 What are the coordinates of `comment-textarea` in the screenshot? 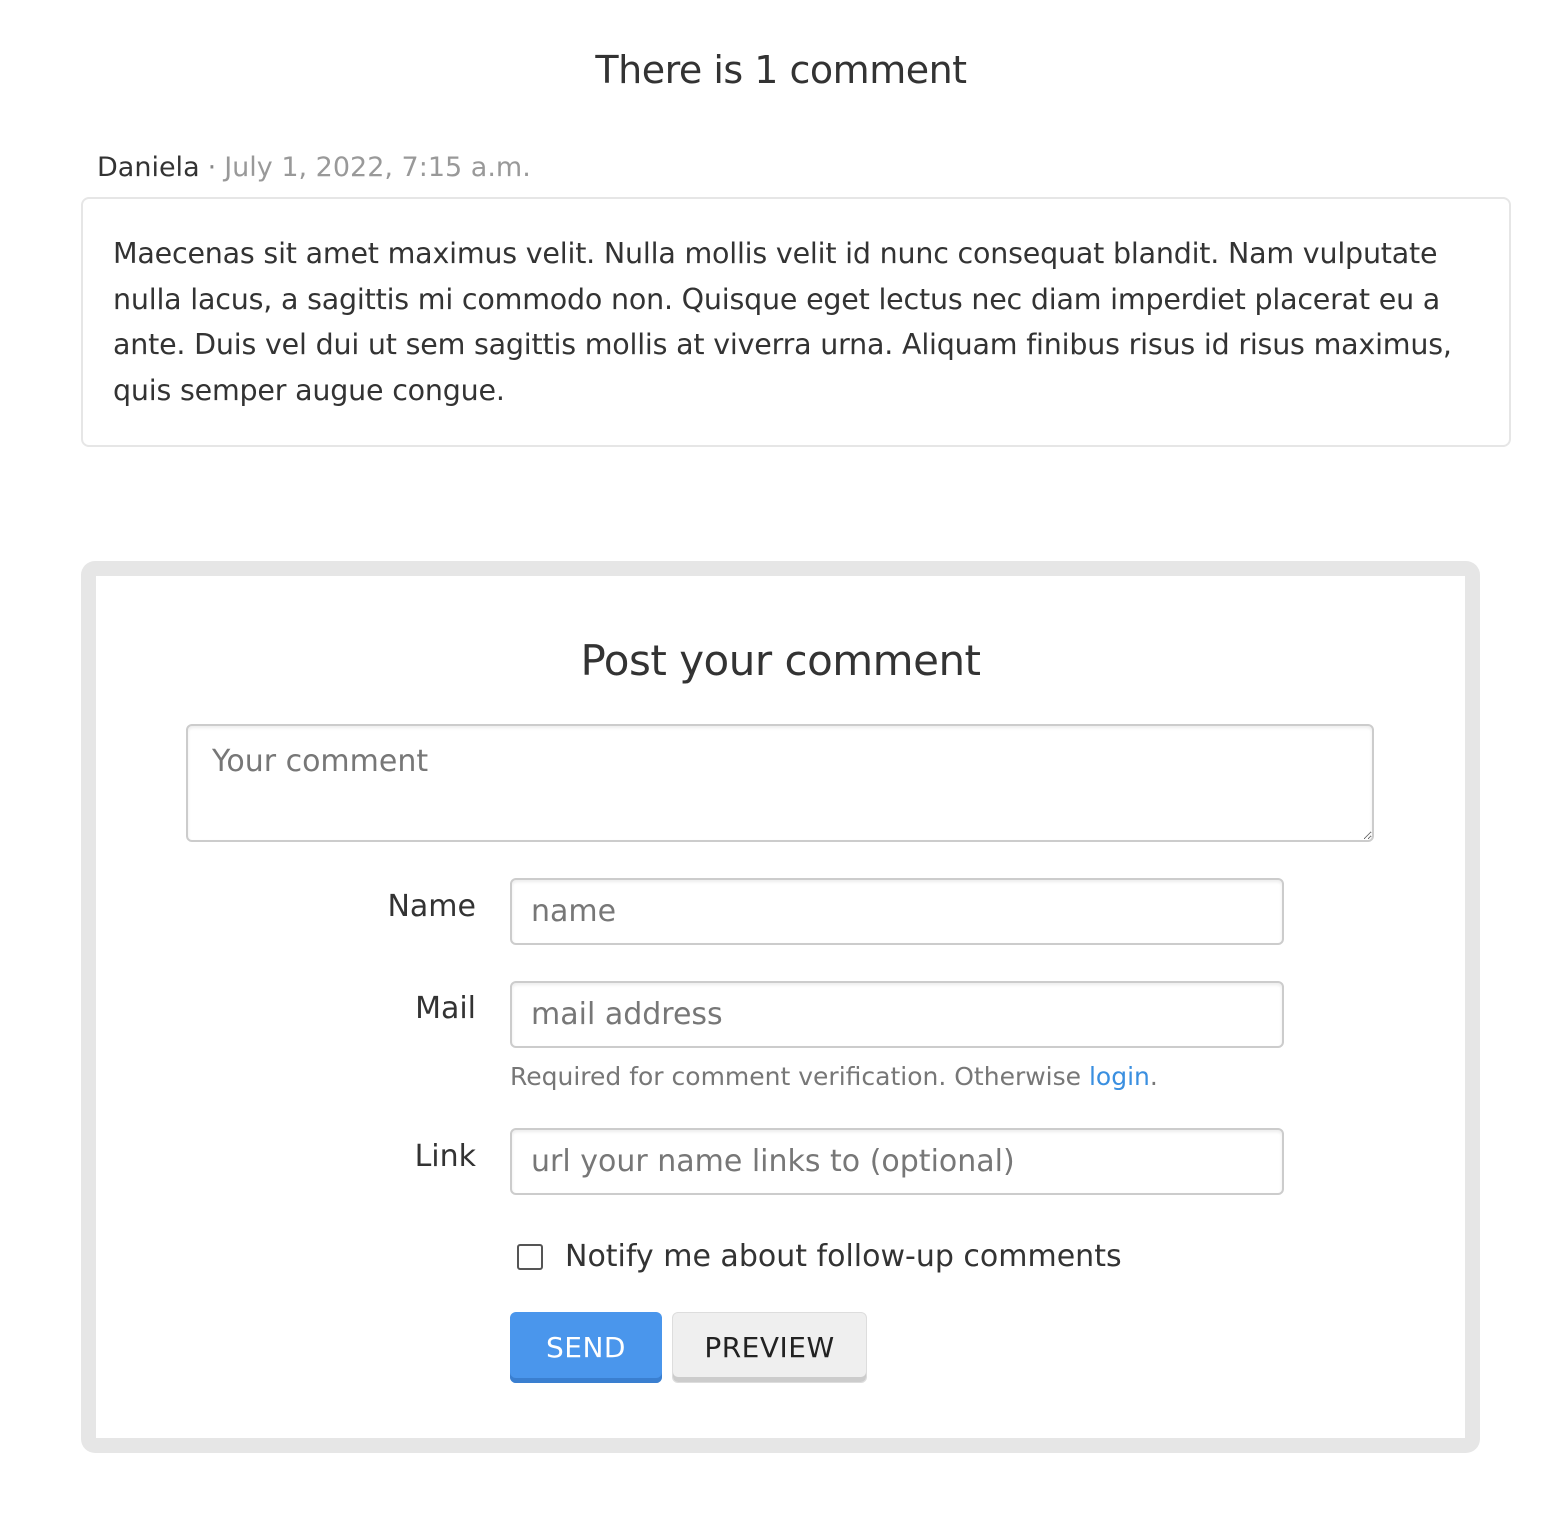 It's located at (780, 783).